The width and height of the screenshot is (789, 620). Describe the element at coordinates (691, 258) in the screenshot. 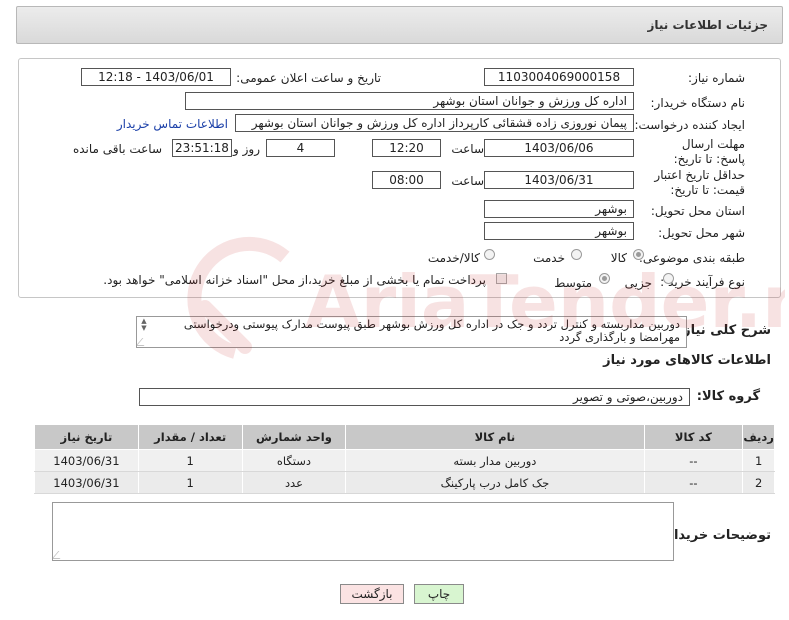

I see `category-label: طبقه بندی موضوعی:` at that location.